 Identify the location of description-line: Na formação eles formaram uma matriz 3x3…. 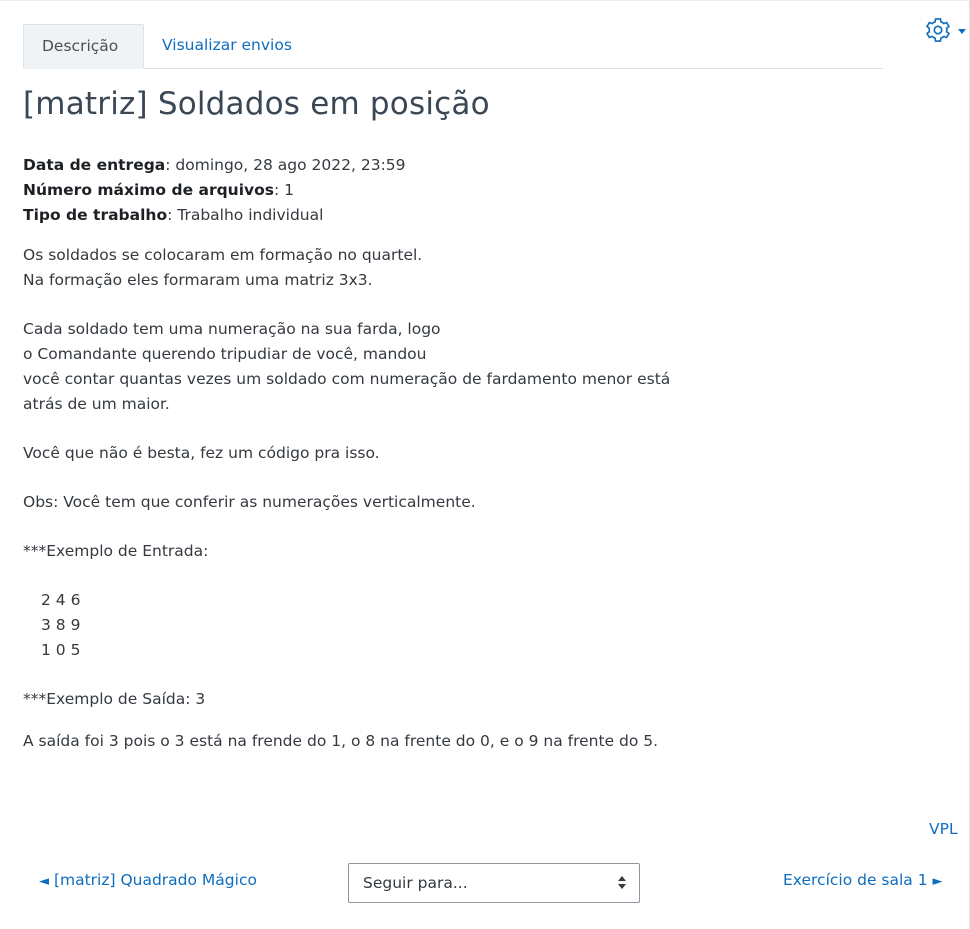
(198, 280).